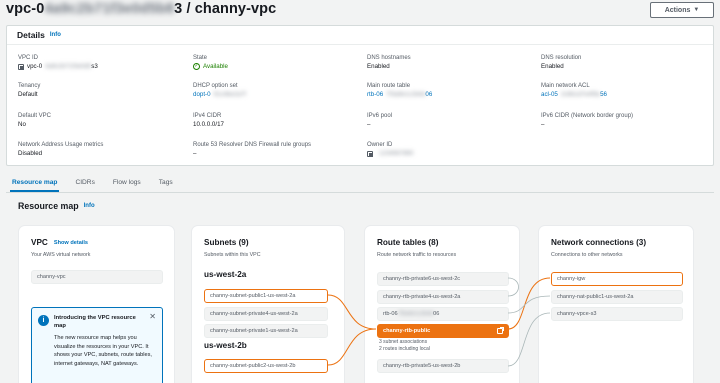 This screenshot has width=720, height=383. I want to click on detail-value: dopt-0 91c4be2a7f, so click(275, 94).